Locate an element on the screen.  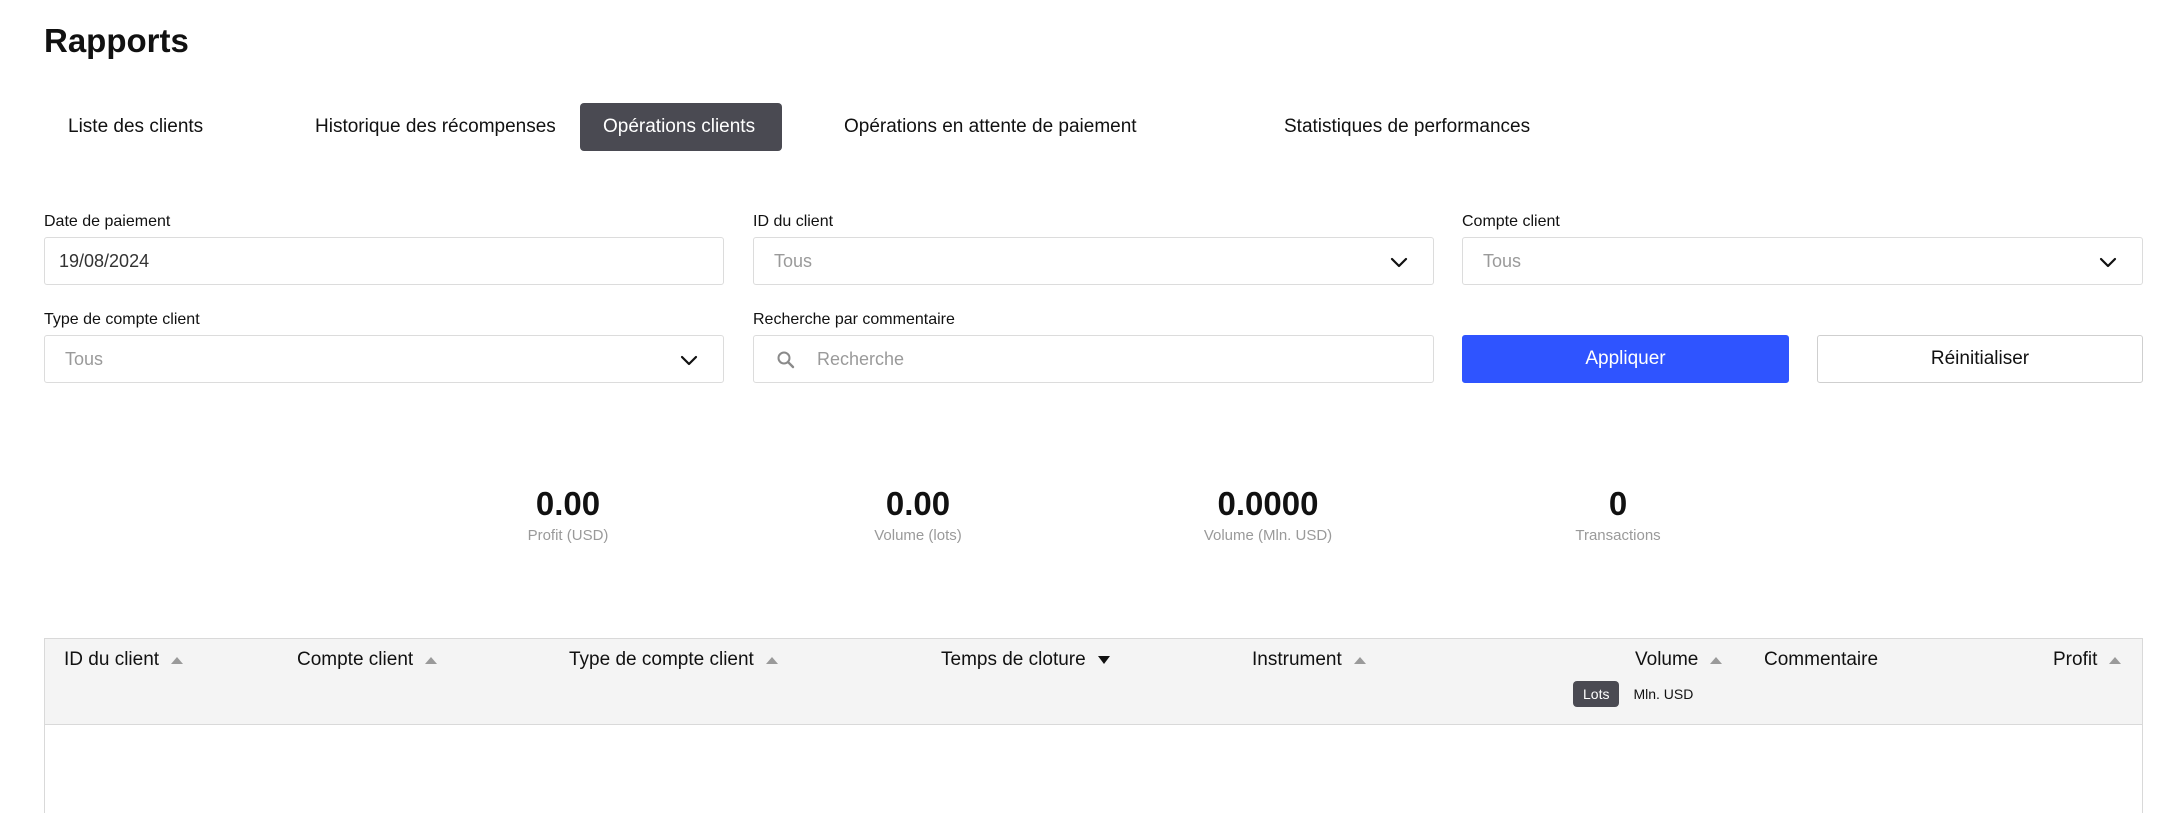
tab-label: Liste des clients is located at coordinates (136, 126).